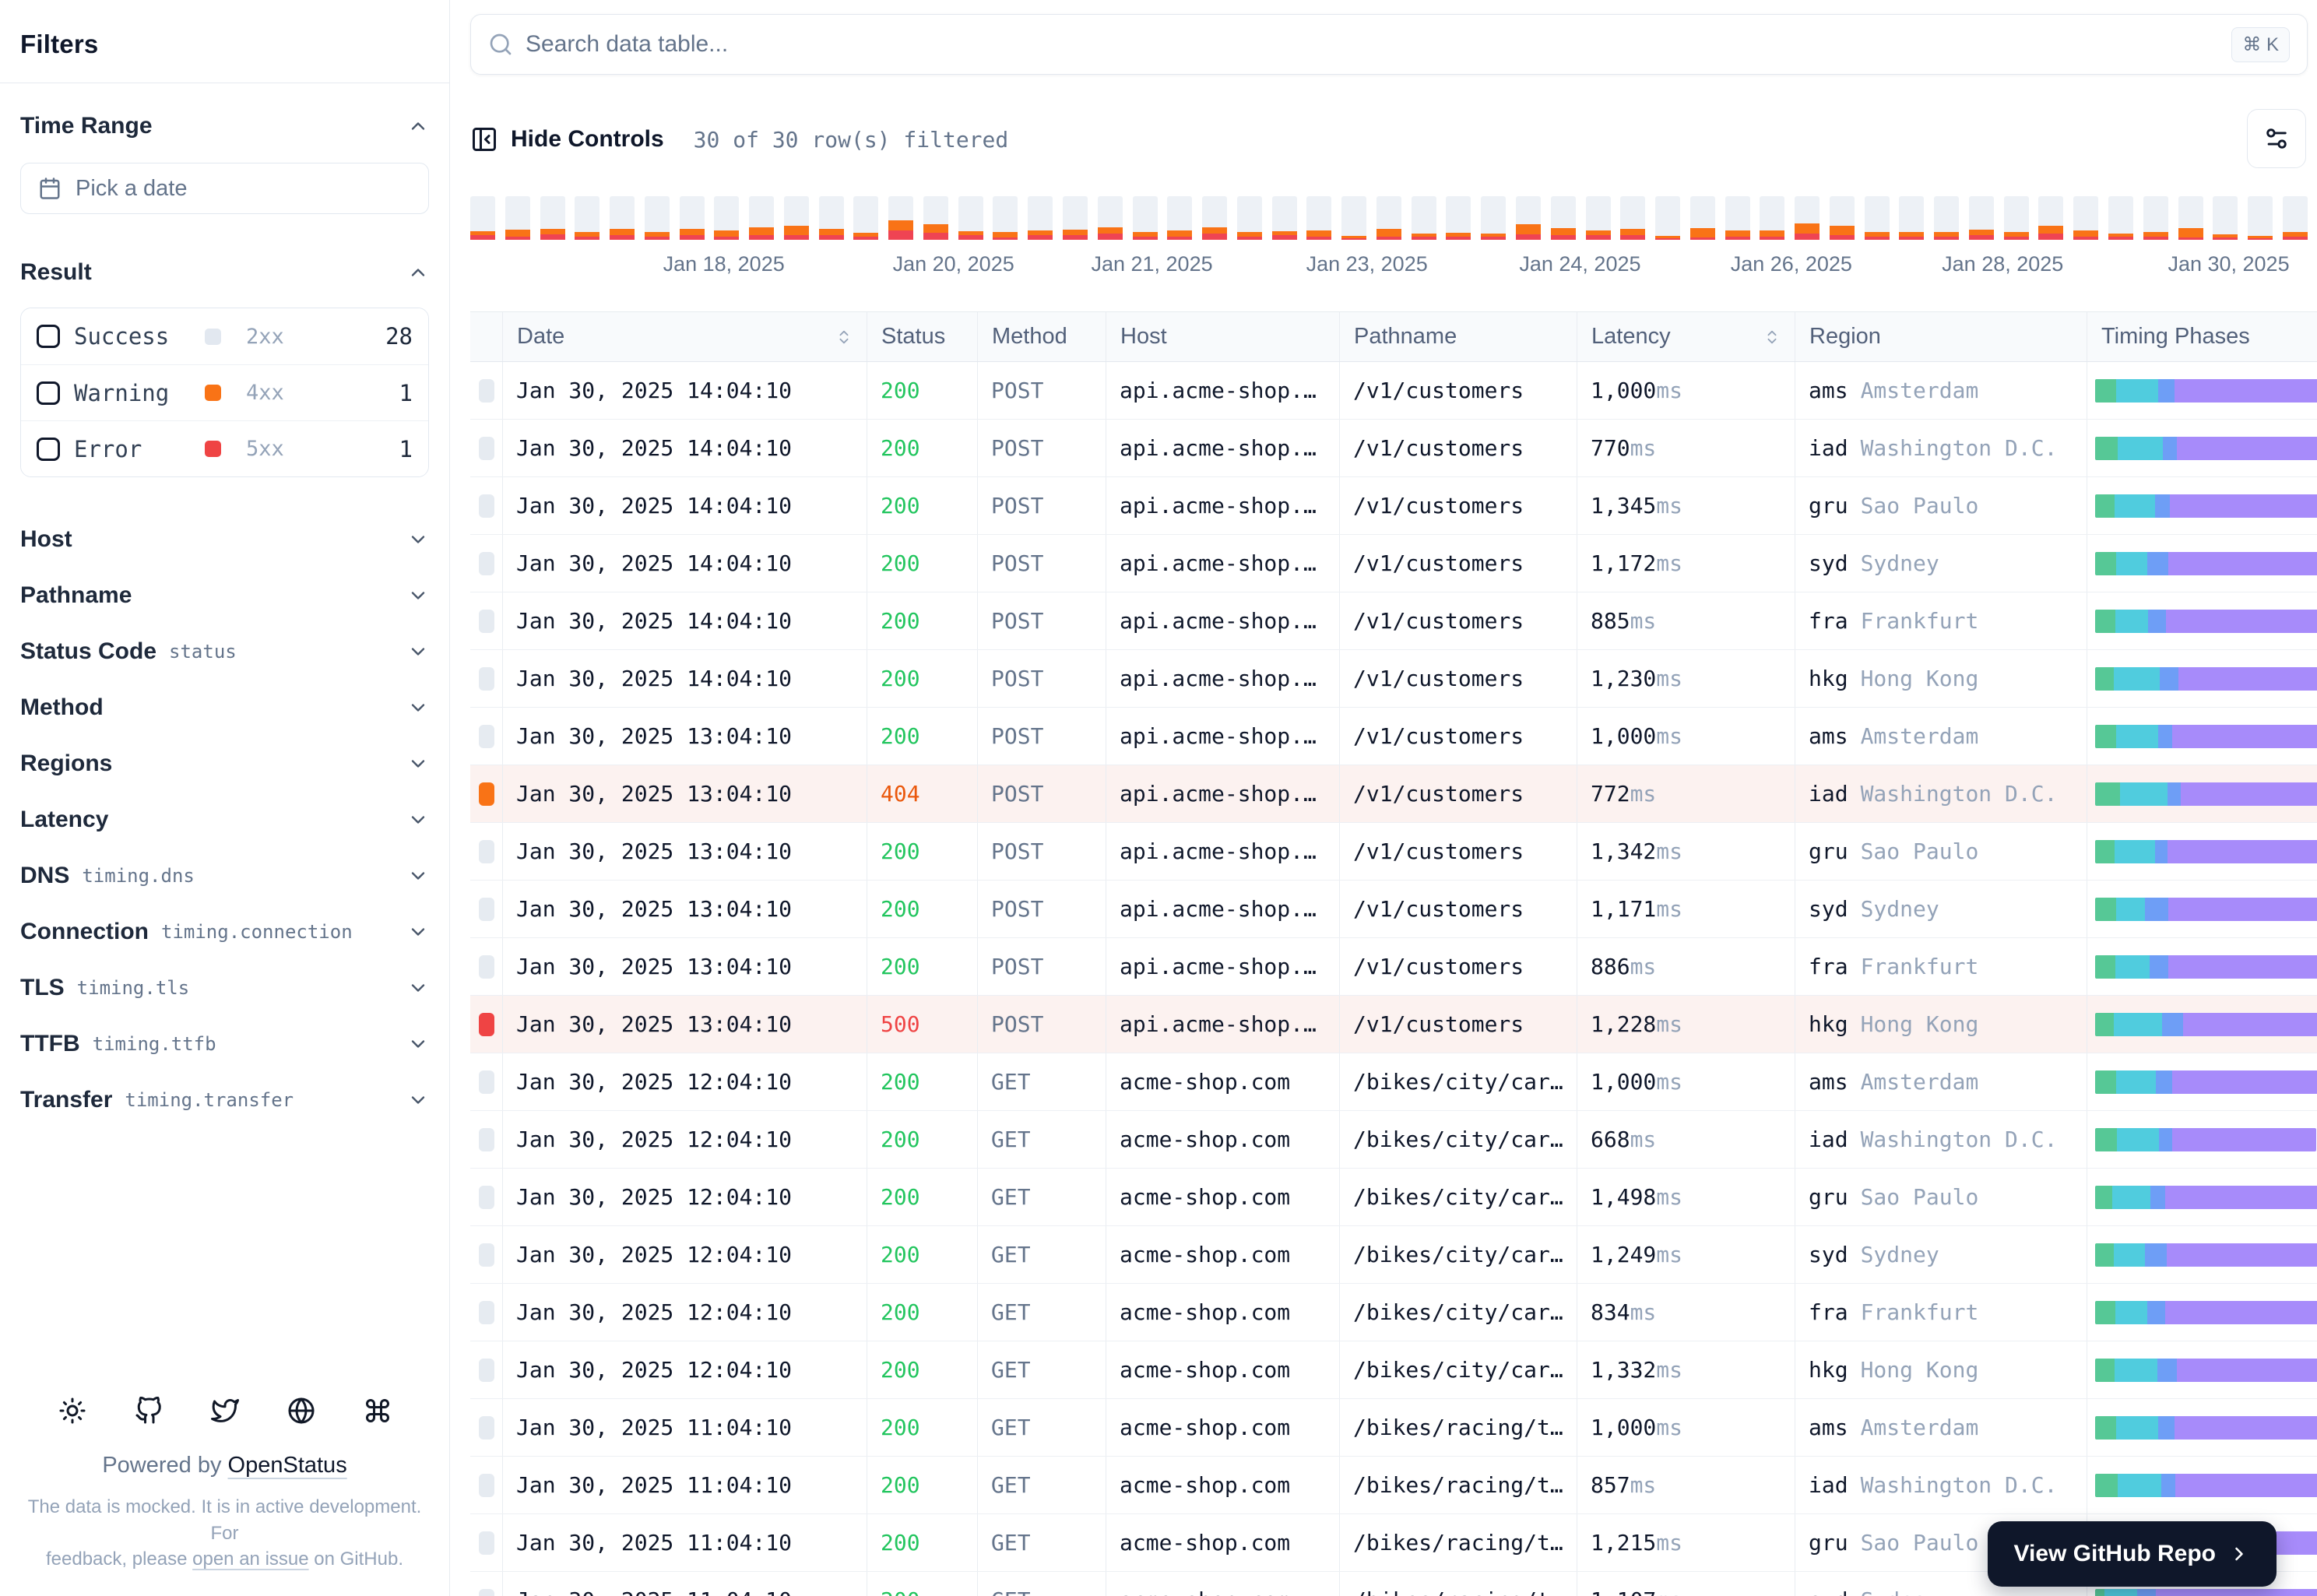  Describe the element at coordinates (224, 188) in the screenshot. I see `date-picker-button: Pick a date` at that location.